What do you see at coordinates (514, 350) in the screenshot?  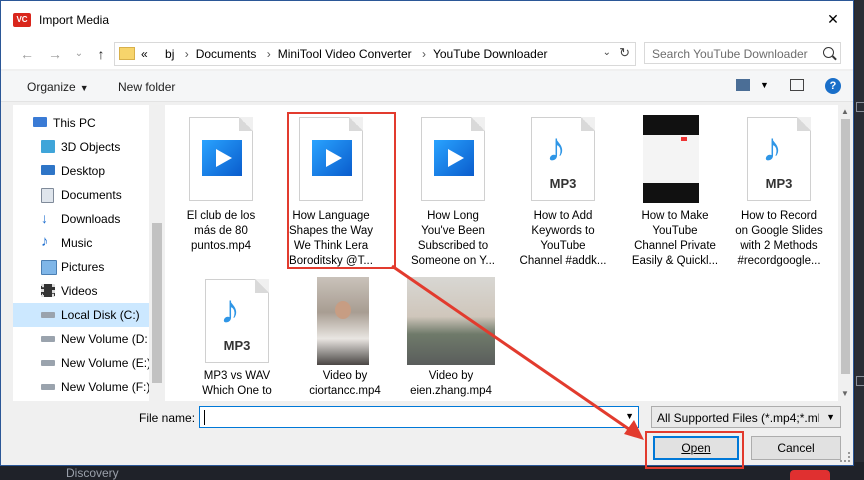 I see `annotation-arrow-line` at bounding box center [514, 350].